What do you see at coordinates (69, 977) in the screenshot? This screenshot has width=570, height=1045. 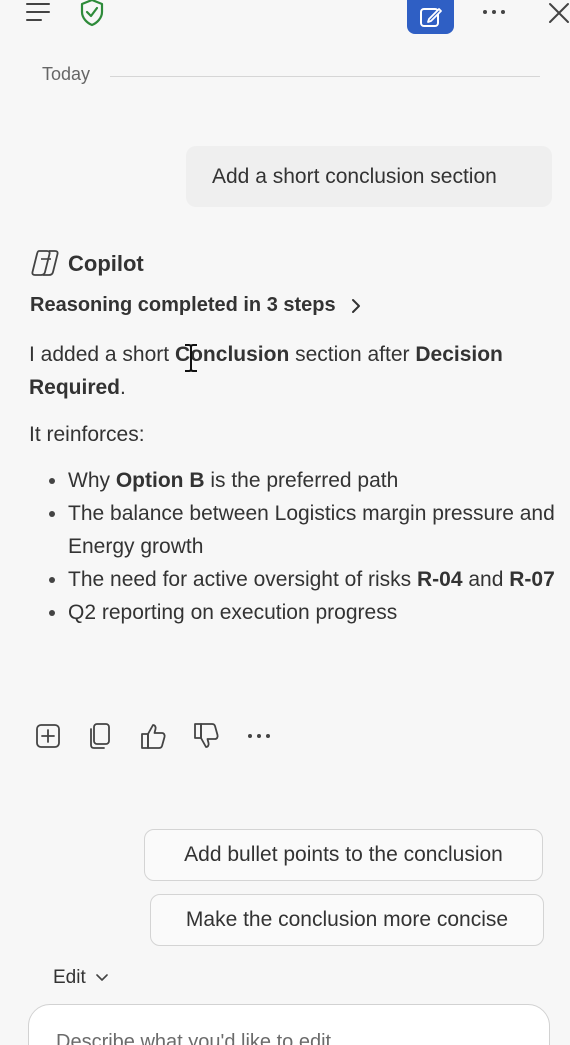 I see `mode-label: Edit` at bounding box center [69, 977].